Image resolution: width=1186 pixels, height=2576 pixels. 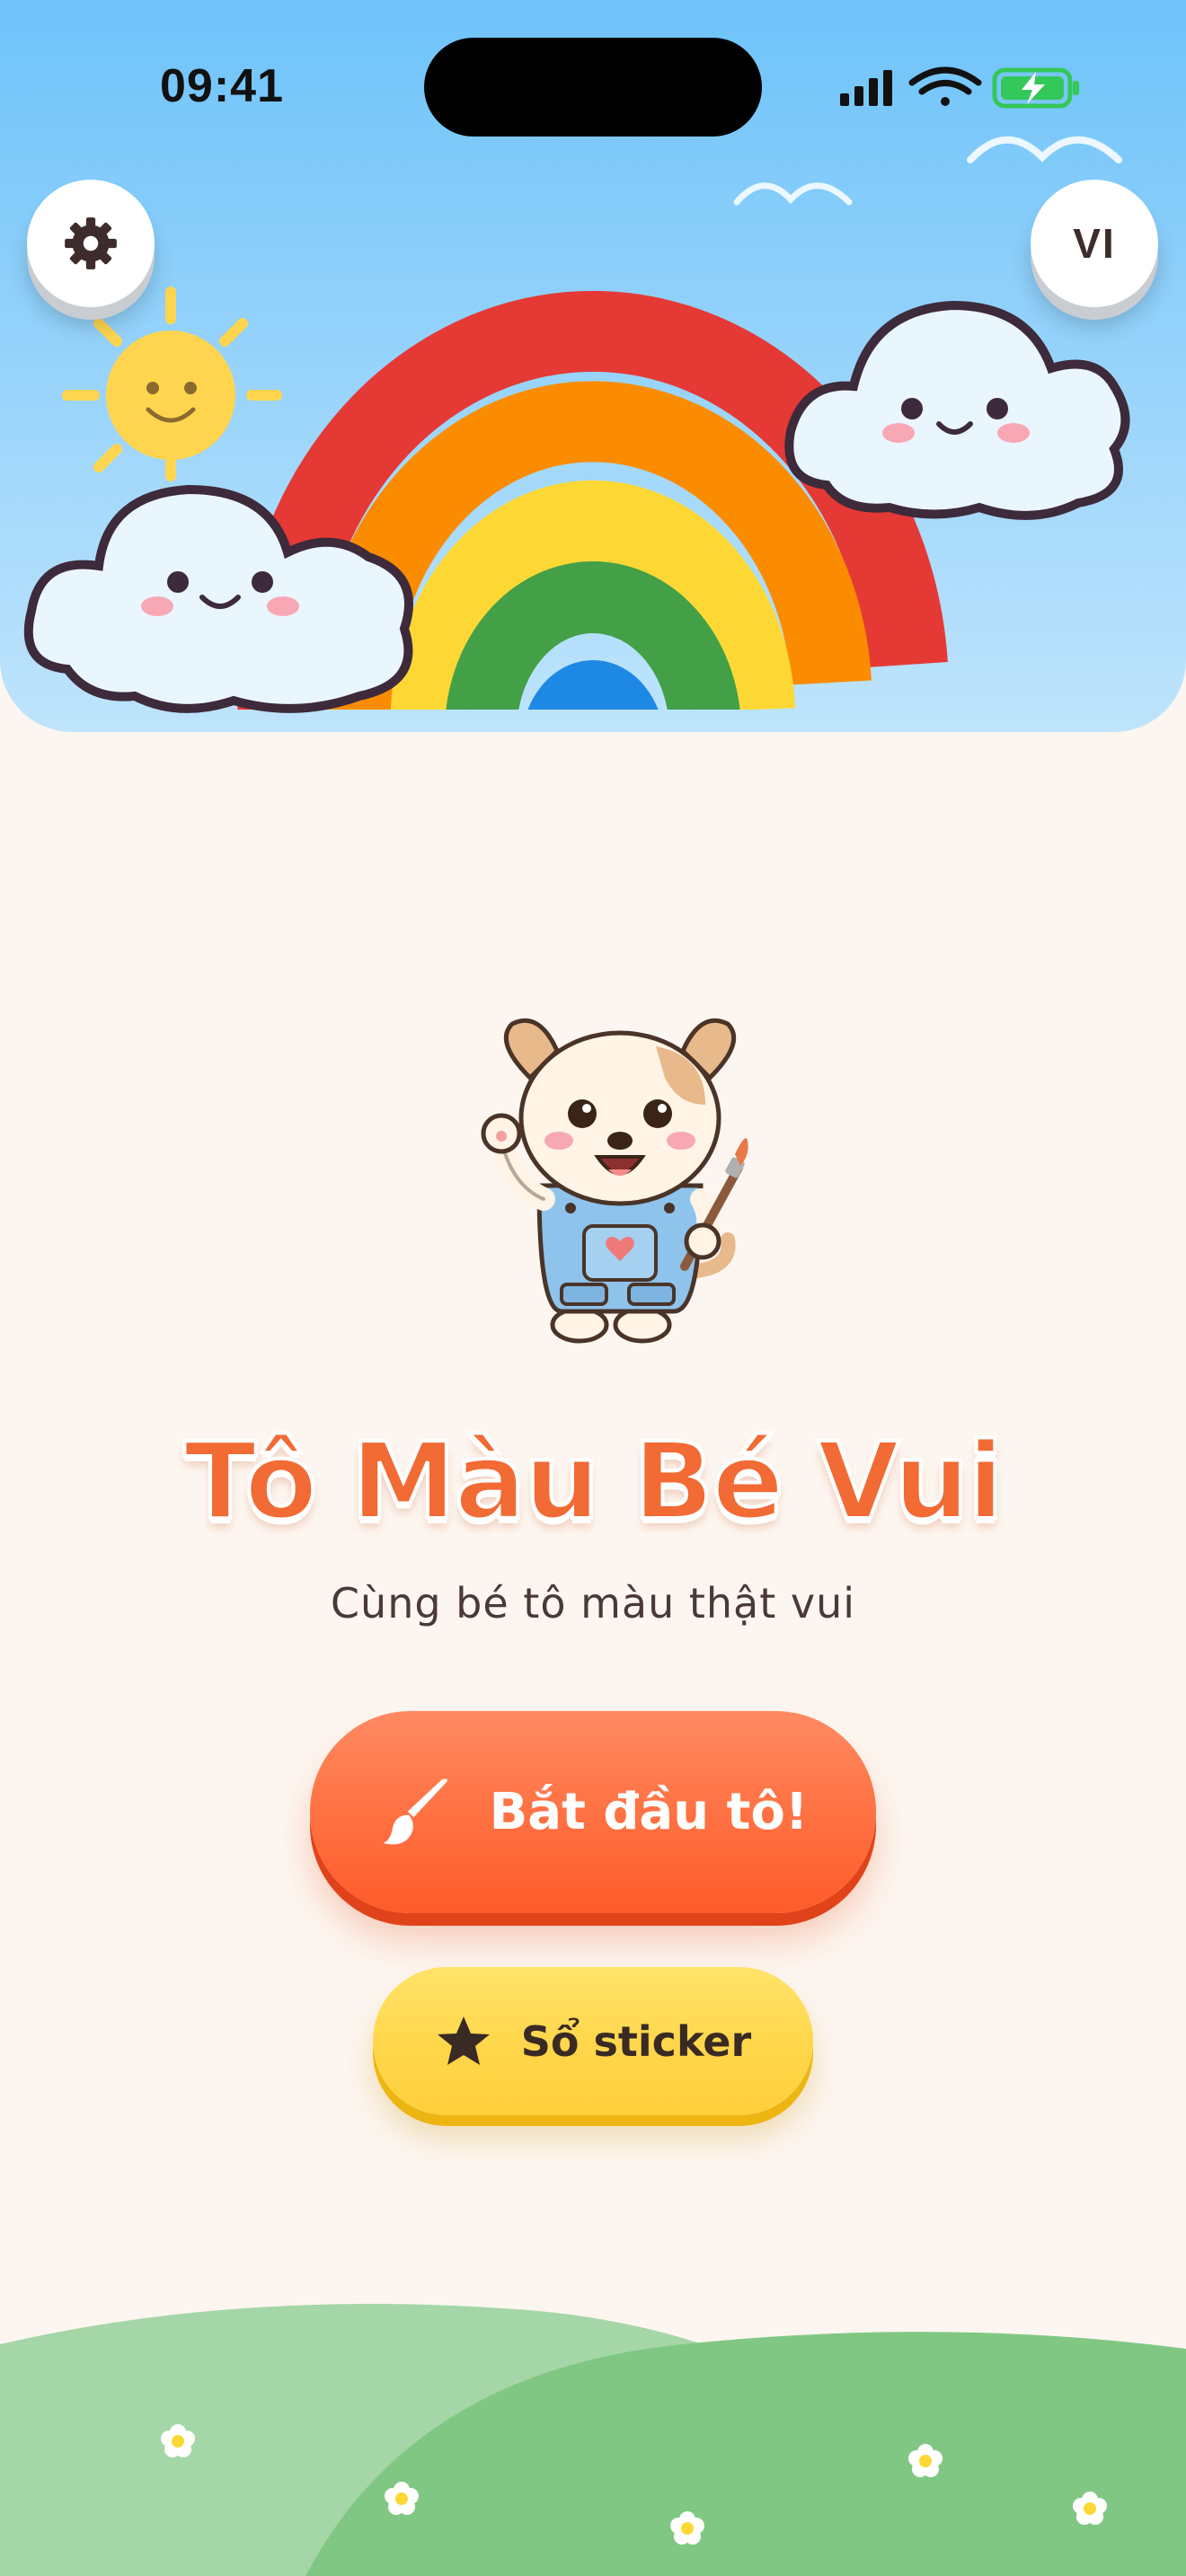 I want to click on sun-illustration, so click(x=172, y=384).